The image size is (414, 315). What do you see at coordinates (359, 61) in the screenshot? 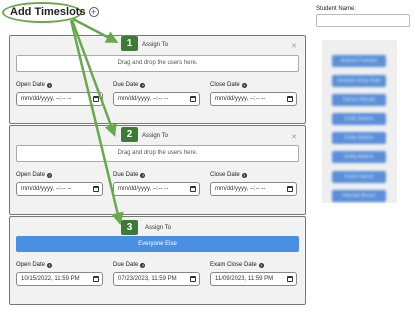
I see `student-chip: Antonio Fuentes` at bounding box center [359, 61].